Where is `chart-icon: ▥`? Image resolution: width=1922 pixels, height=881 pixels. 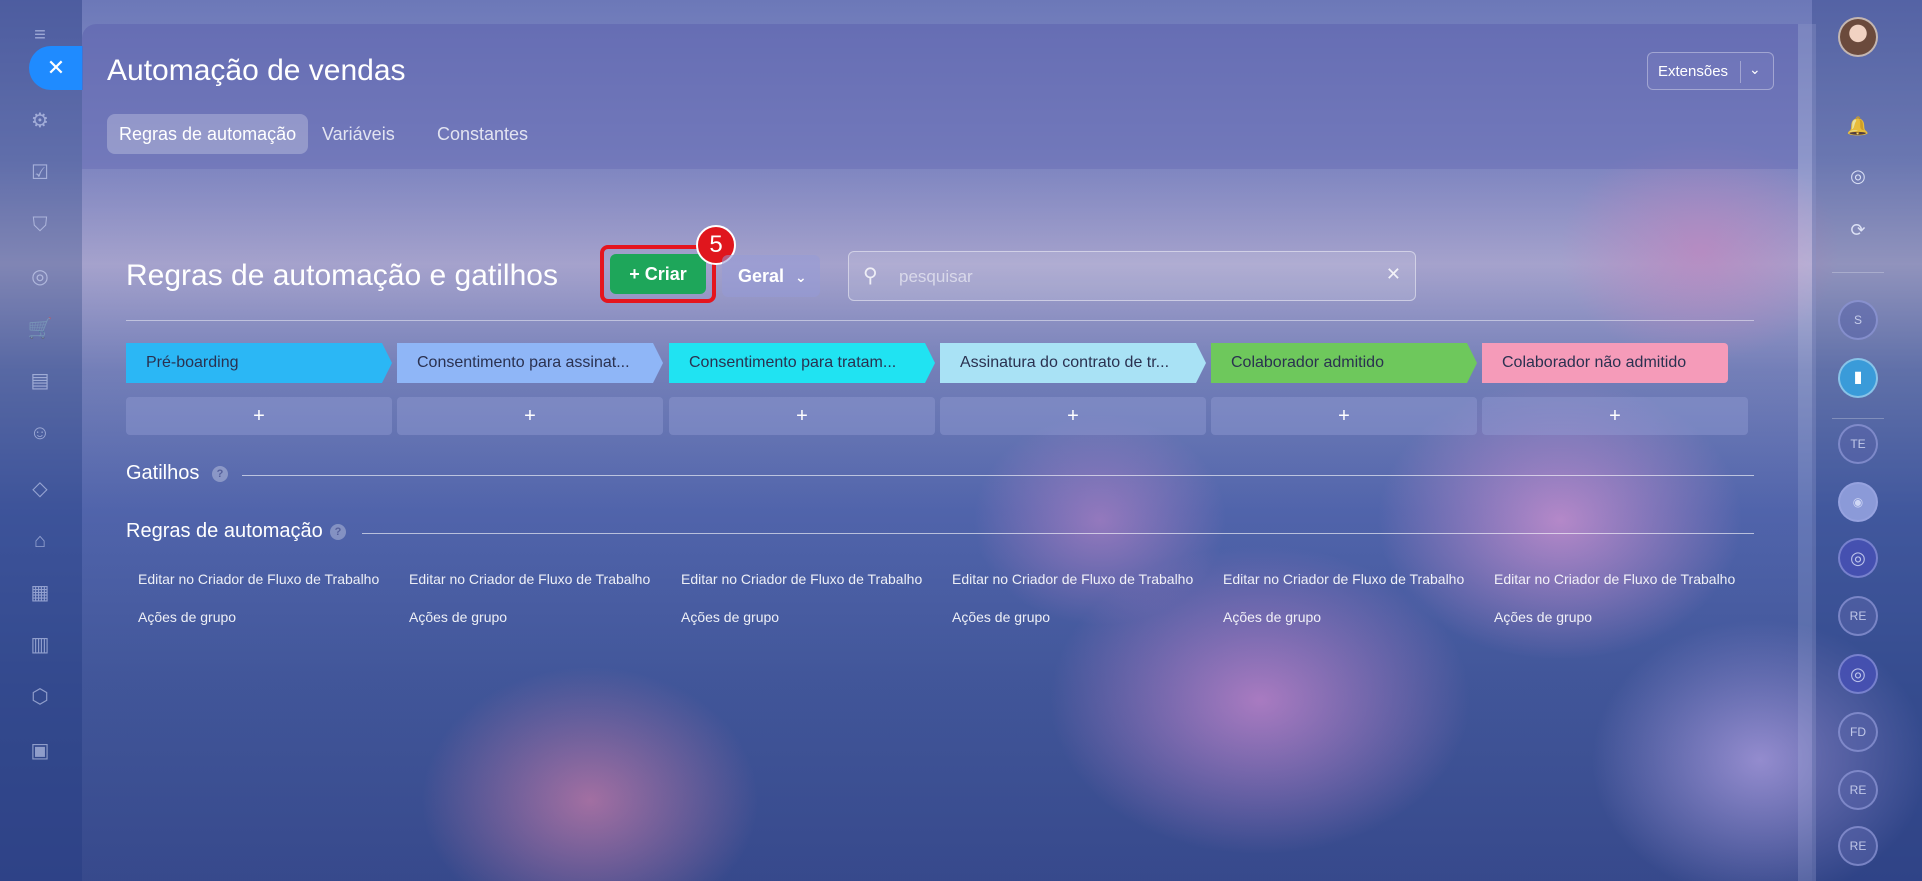 chart-icon: ▥ is located at coordinates (40, 645).